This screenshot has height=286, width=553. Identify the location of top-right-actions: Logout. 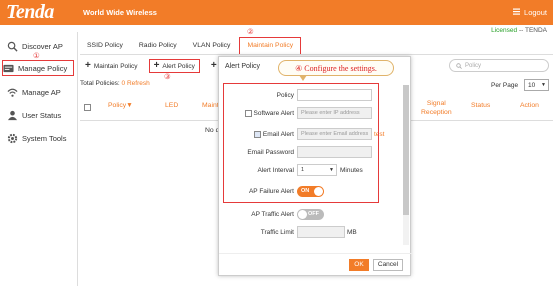
(530, 12).